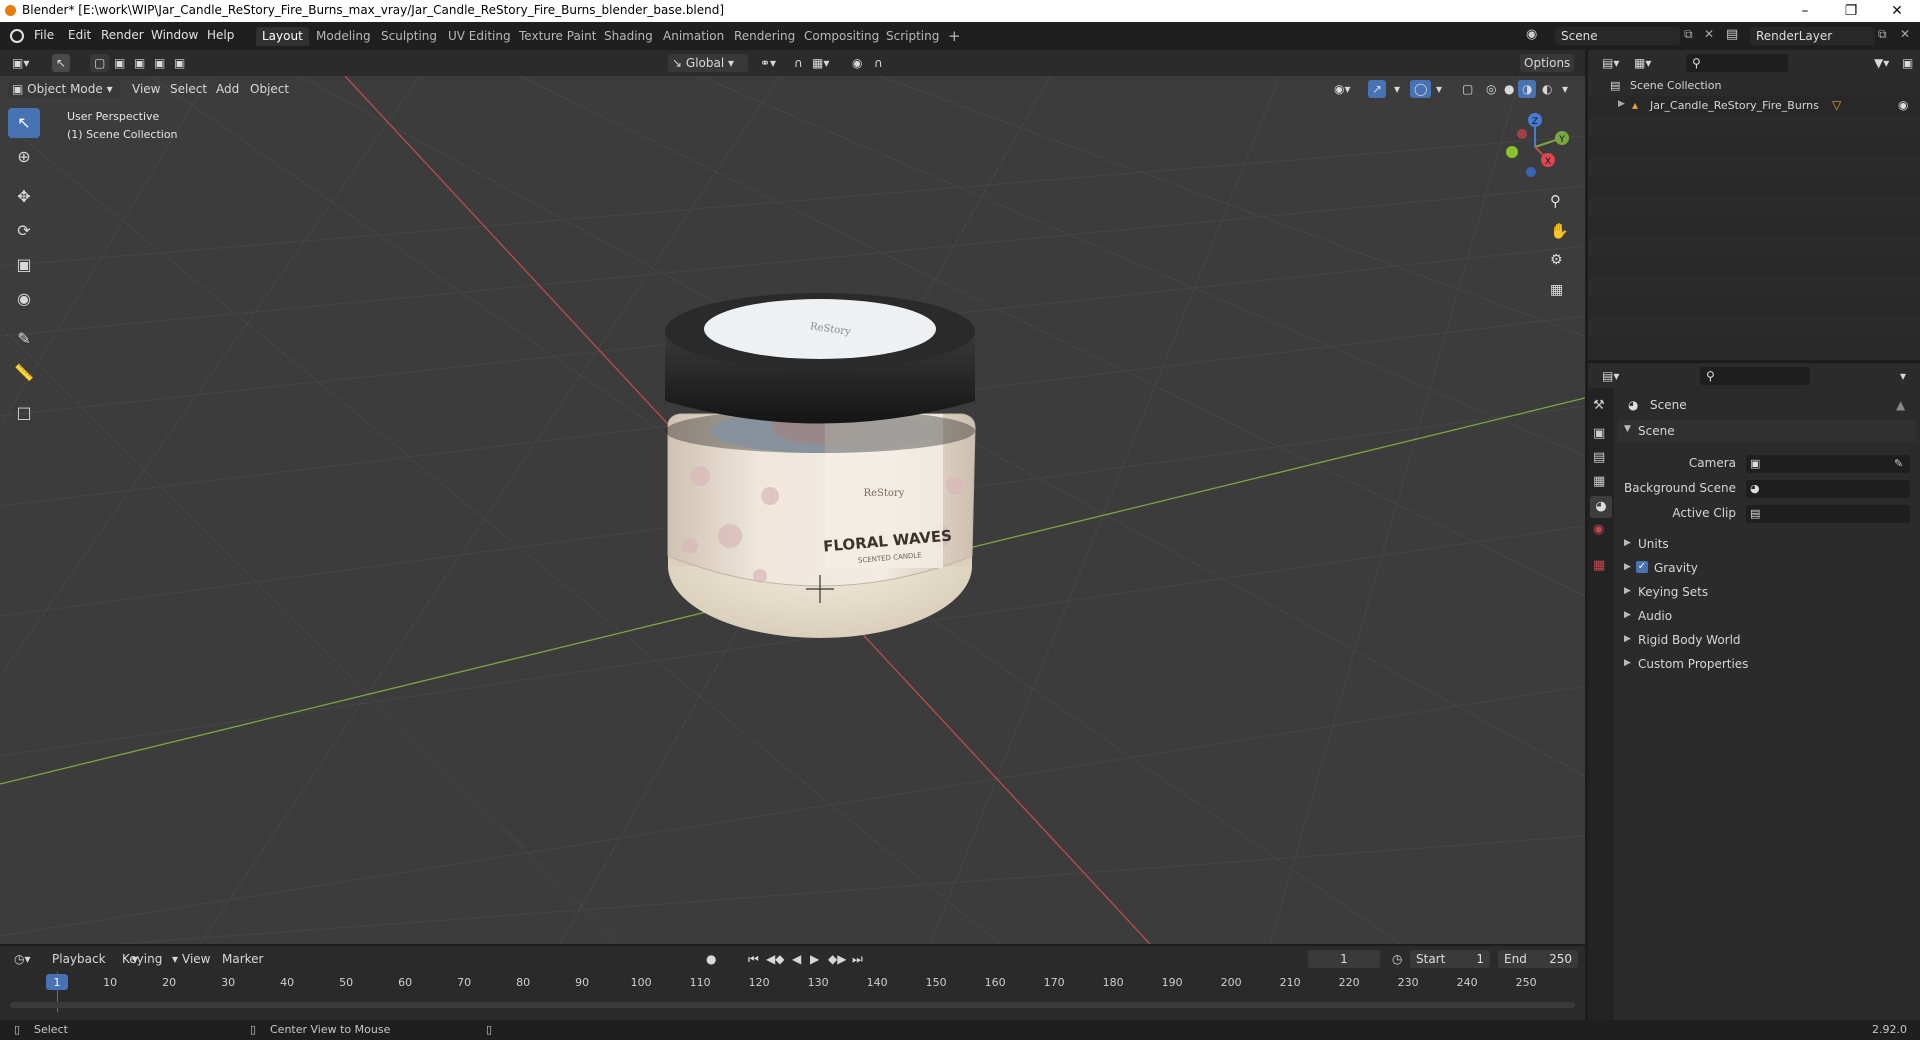  I want to click on tab-texture-paint: Texture Paint, so click(557, 36).